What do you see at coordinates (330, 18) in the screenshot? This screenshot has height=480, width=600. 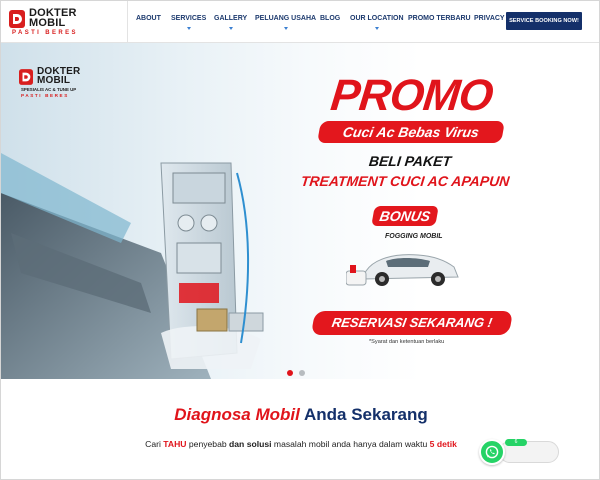 I see `nav-item-blog: BLOG` at bounding box center [330, 18].